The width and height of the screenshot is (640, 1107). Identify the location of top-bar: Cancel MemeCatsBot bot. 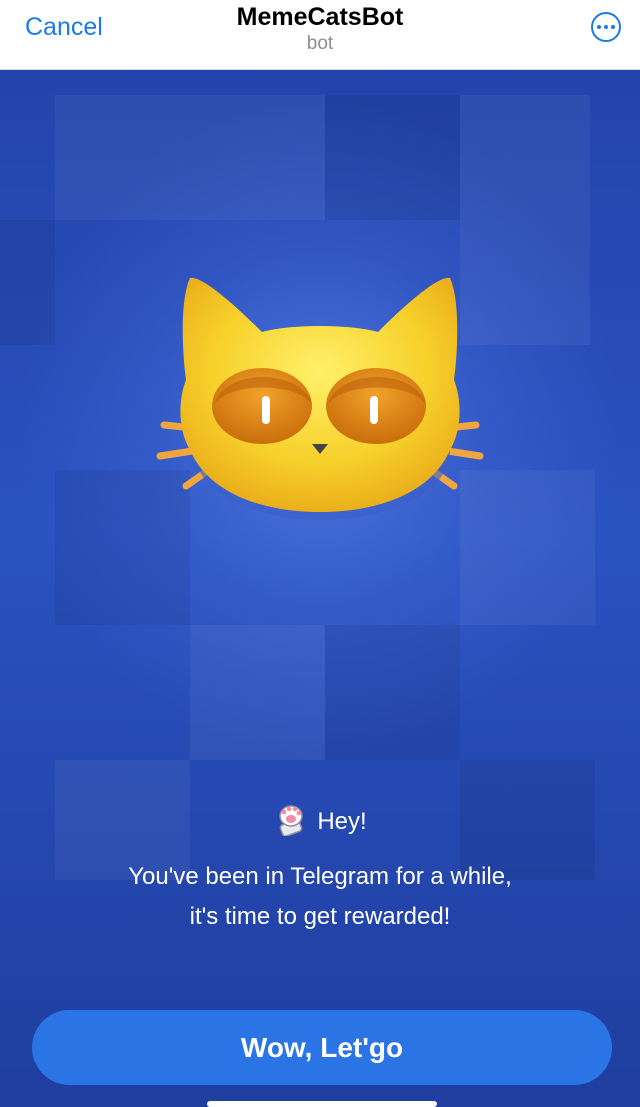
(320, 35).